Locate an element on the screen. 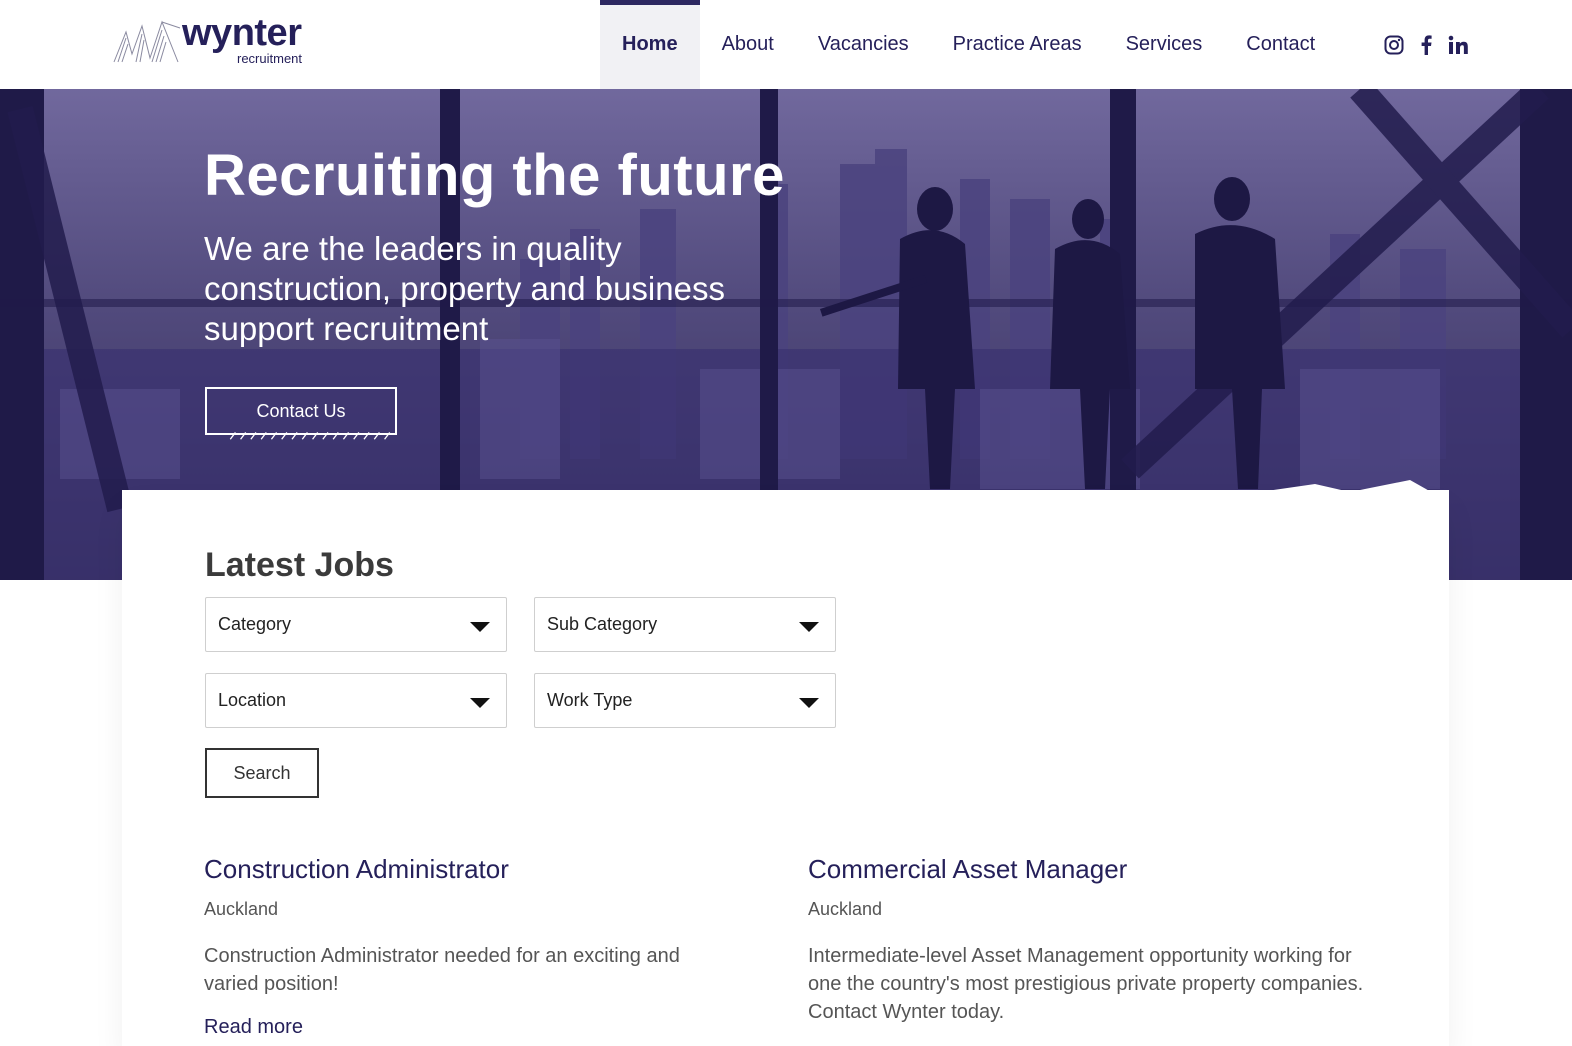  nav-item-practice-areas: Practice Areas is located at coordinates (1017, 44).